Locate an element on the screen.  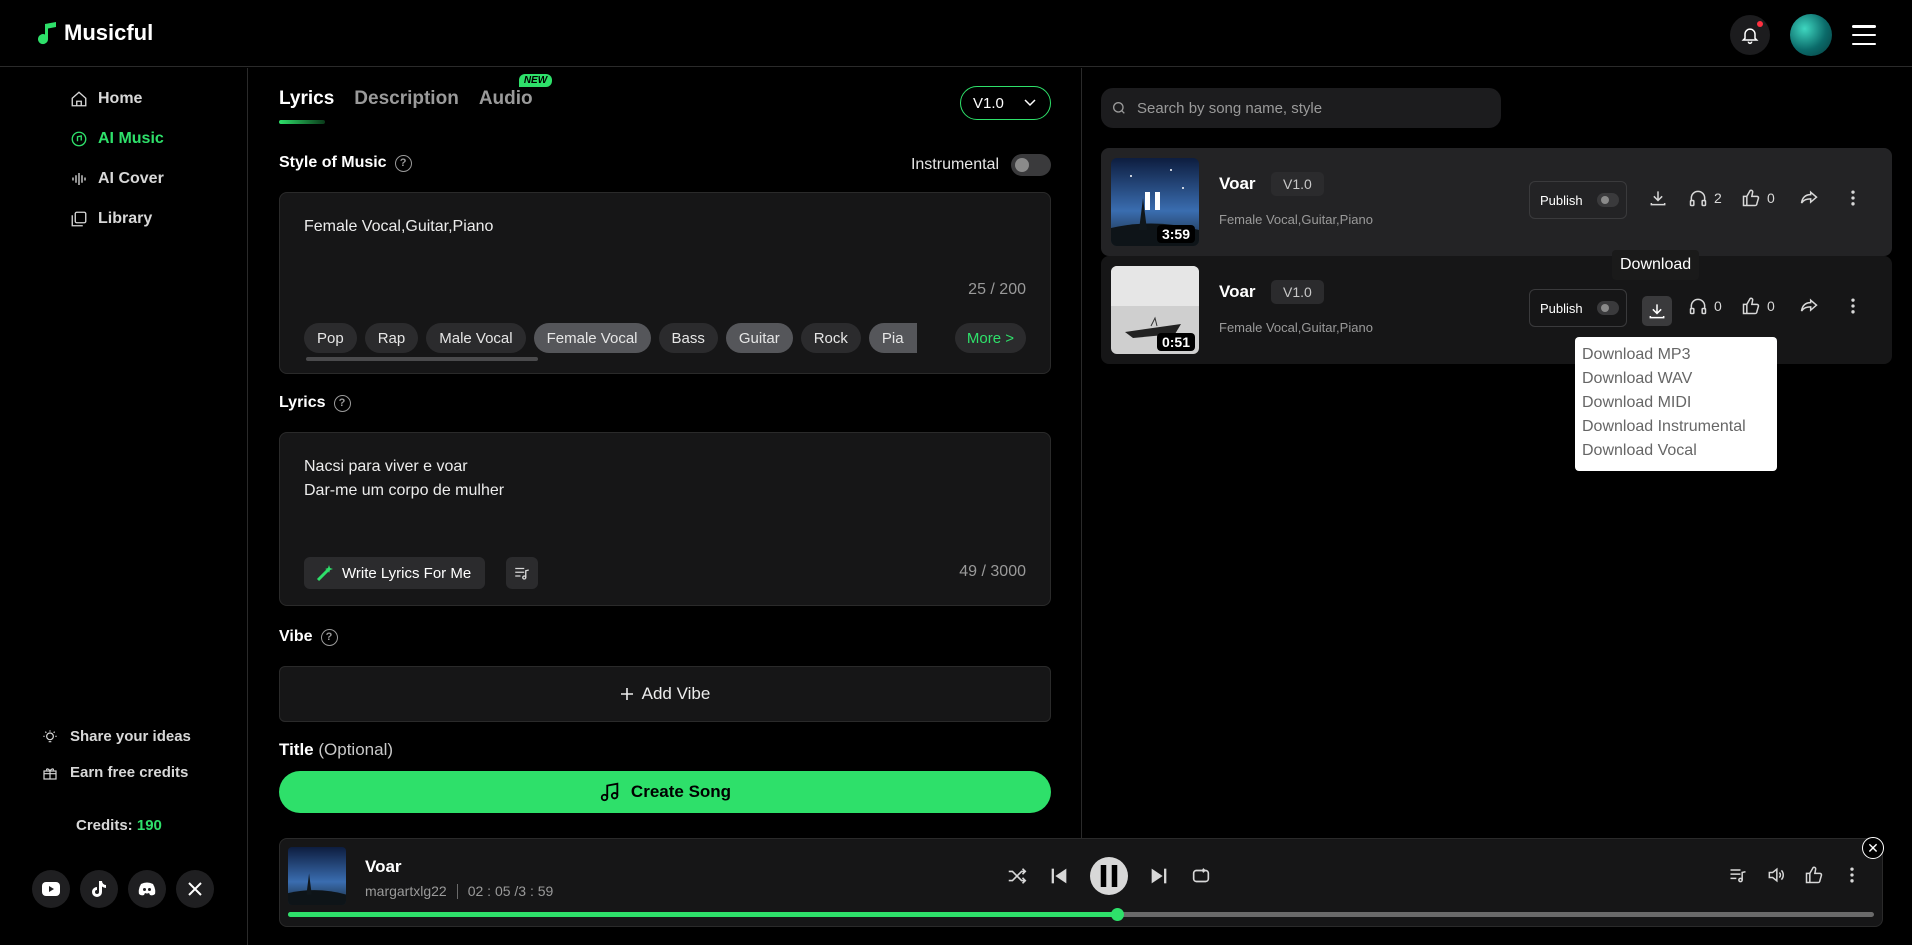
volume-icon is located at coordinates (1776, 875).